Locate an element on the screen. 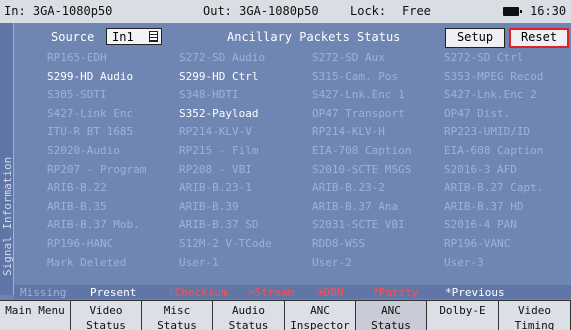  packet-status-cell: ARIB-B.37 Ana is located at coordinates (355, 206).